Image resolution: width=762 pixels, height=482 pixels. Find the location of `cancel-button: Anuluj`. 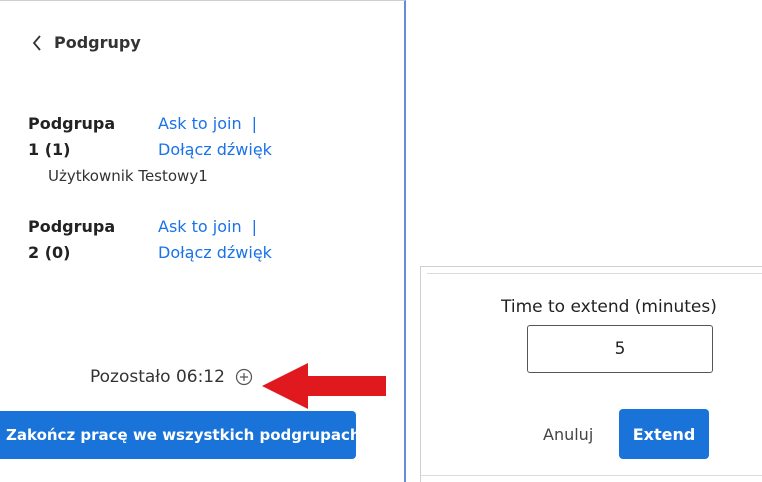

cancel-button: Anuluj is located at coordinates (568, 434).